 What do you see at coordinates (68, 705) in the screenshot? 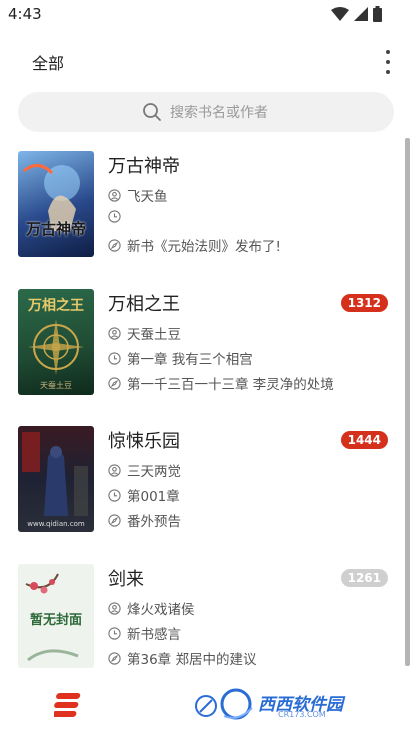
I see `bookshelf-tab-icon` at bounding box center [68, 705].